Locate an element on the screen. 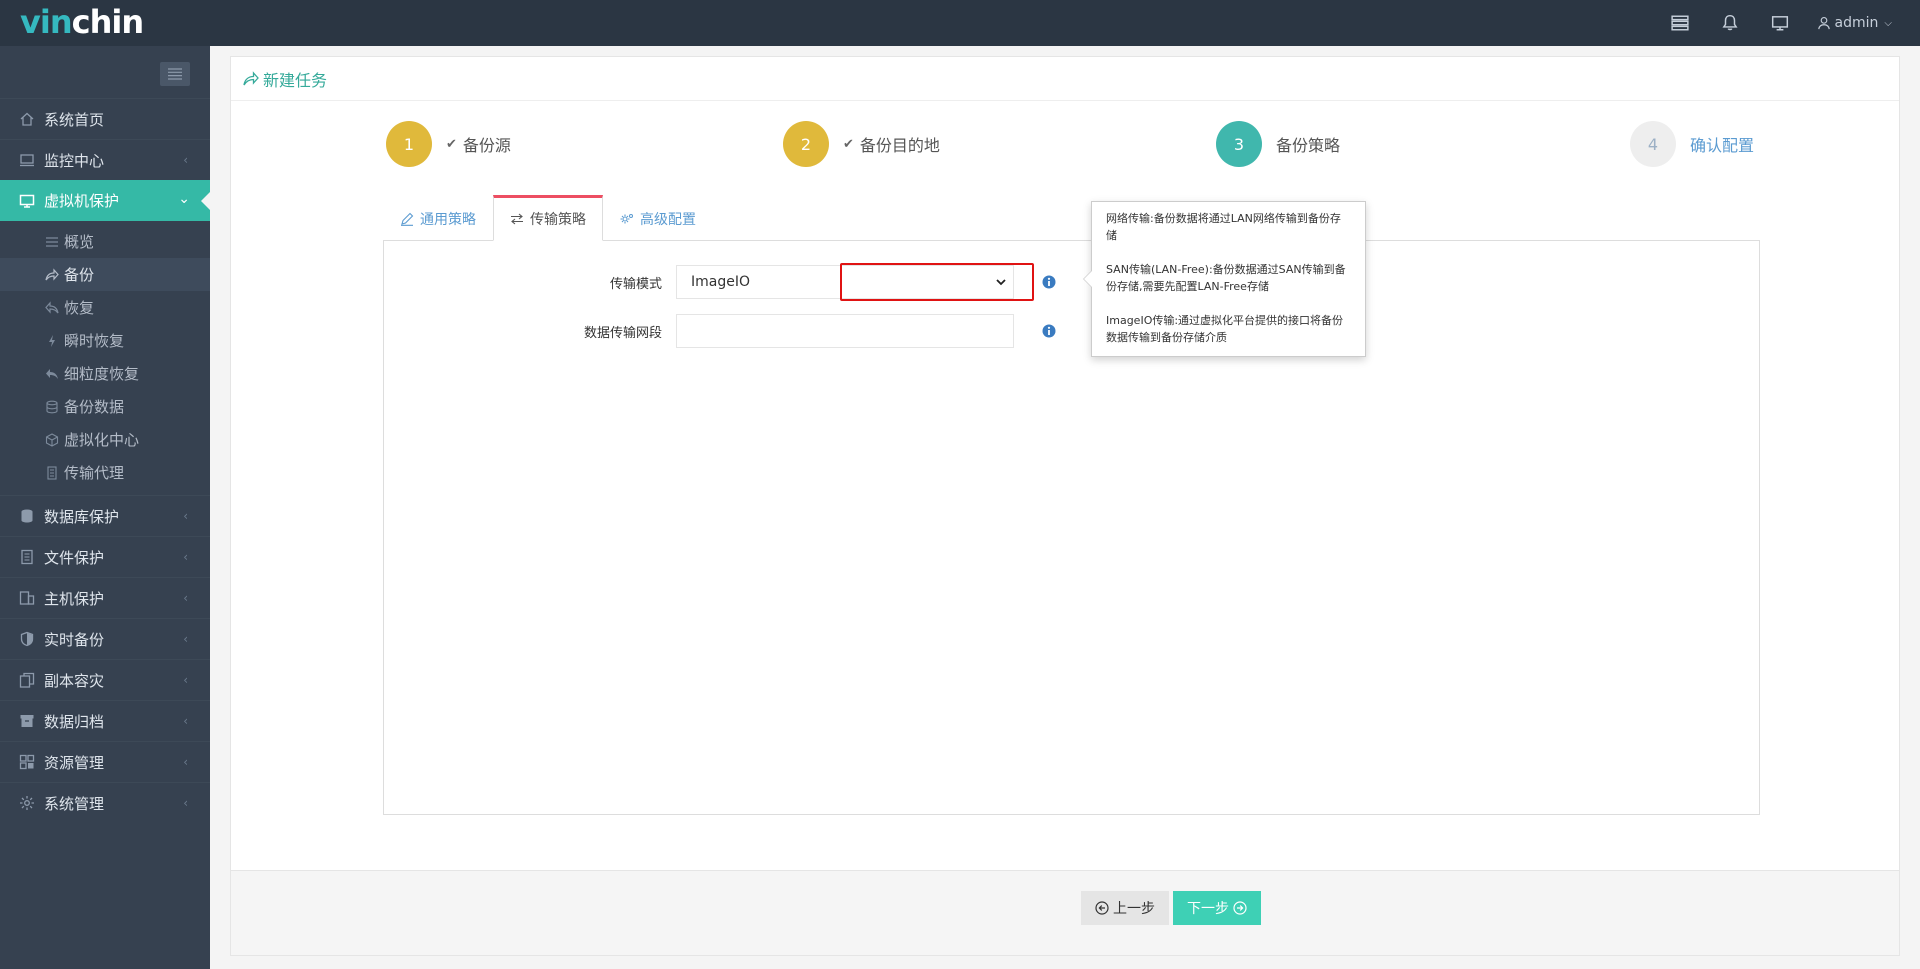 This screenshot has height=969, width=1920. submenu-item-granular-restore: 细粒度恢复 is located at coordinates (105, 373).